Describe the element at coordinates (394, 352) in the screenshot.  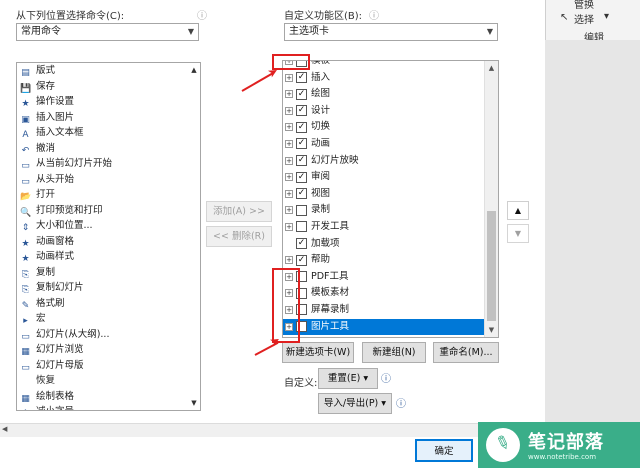
I see `new-group-button: 新建组(N)` at that location.